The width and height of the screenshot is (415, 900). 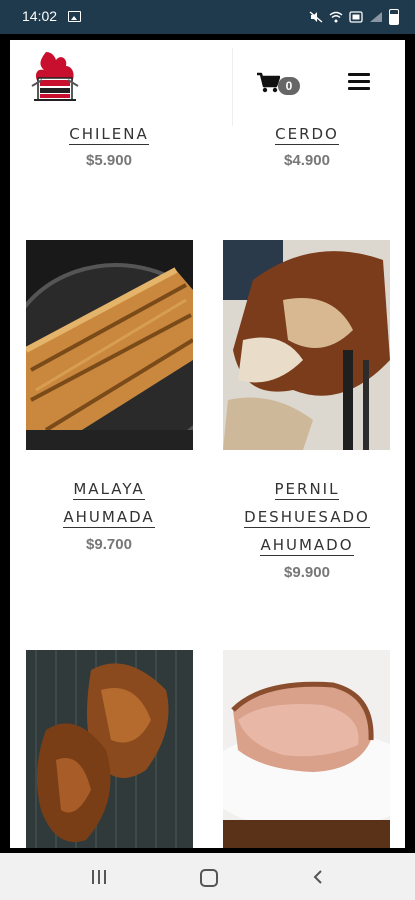 What do you see at coordinates (232, 87) in the screenshot?
I see `header-divider` at bounding box center [232, 87].